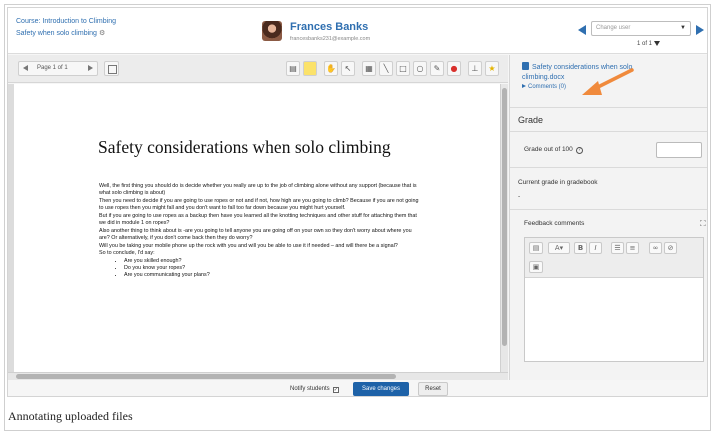 Image resolution: width=715 pixels, height=435 pixels. Describe the element at coordinates (25, 68) in the screenshot. I see `previous-page-icon` at that location.